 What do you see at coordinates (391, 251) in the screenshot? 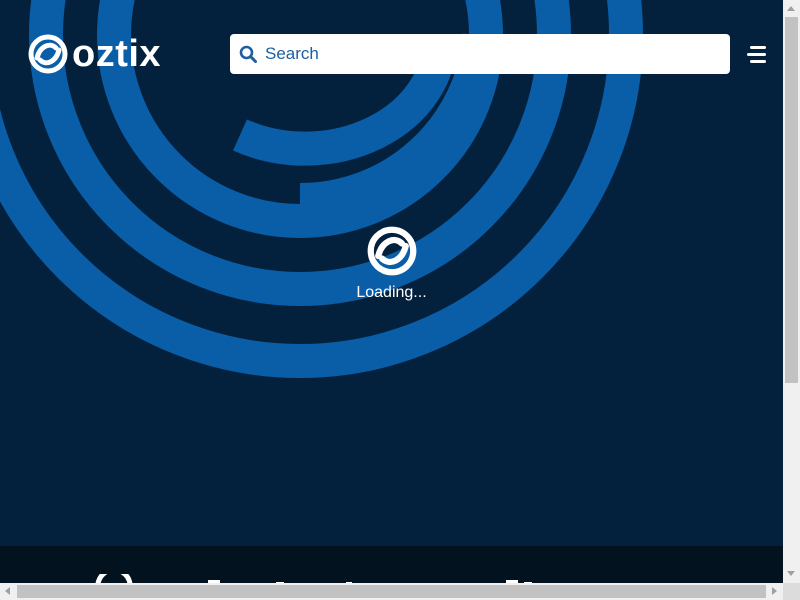
I see `oztix-swirl-icon` at bounding box center [391, 251].